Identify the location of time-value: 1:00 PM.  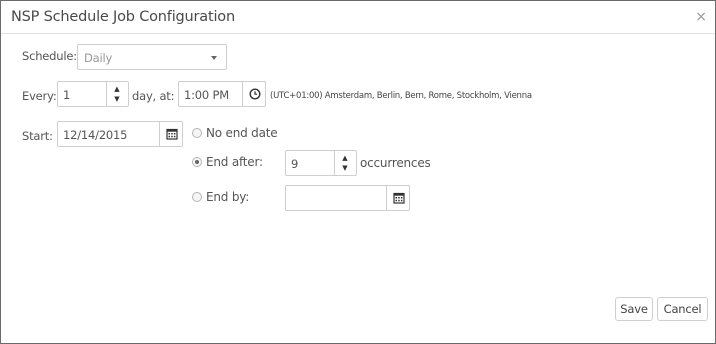
(206, 95).